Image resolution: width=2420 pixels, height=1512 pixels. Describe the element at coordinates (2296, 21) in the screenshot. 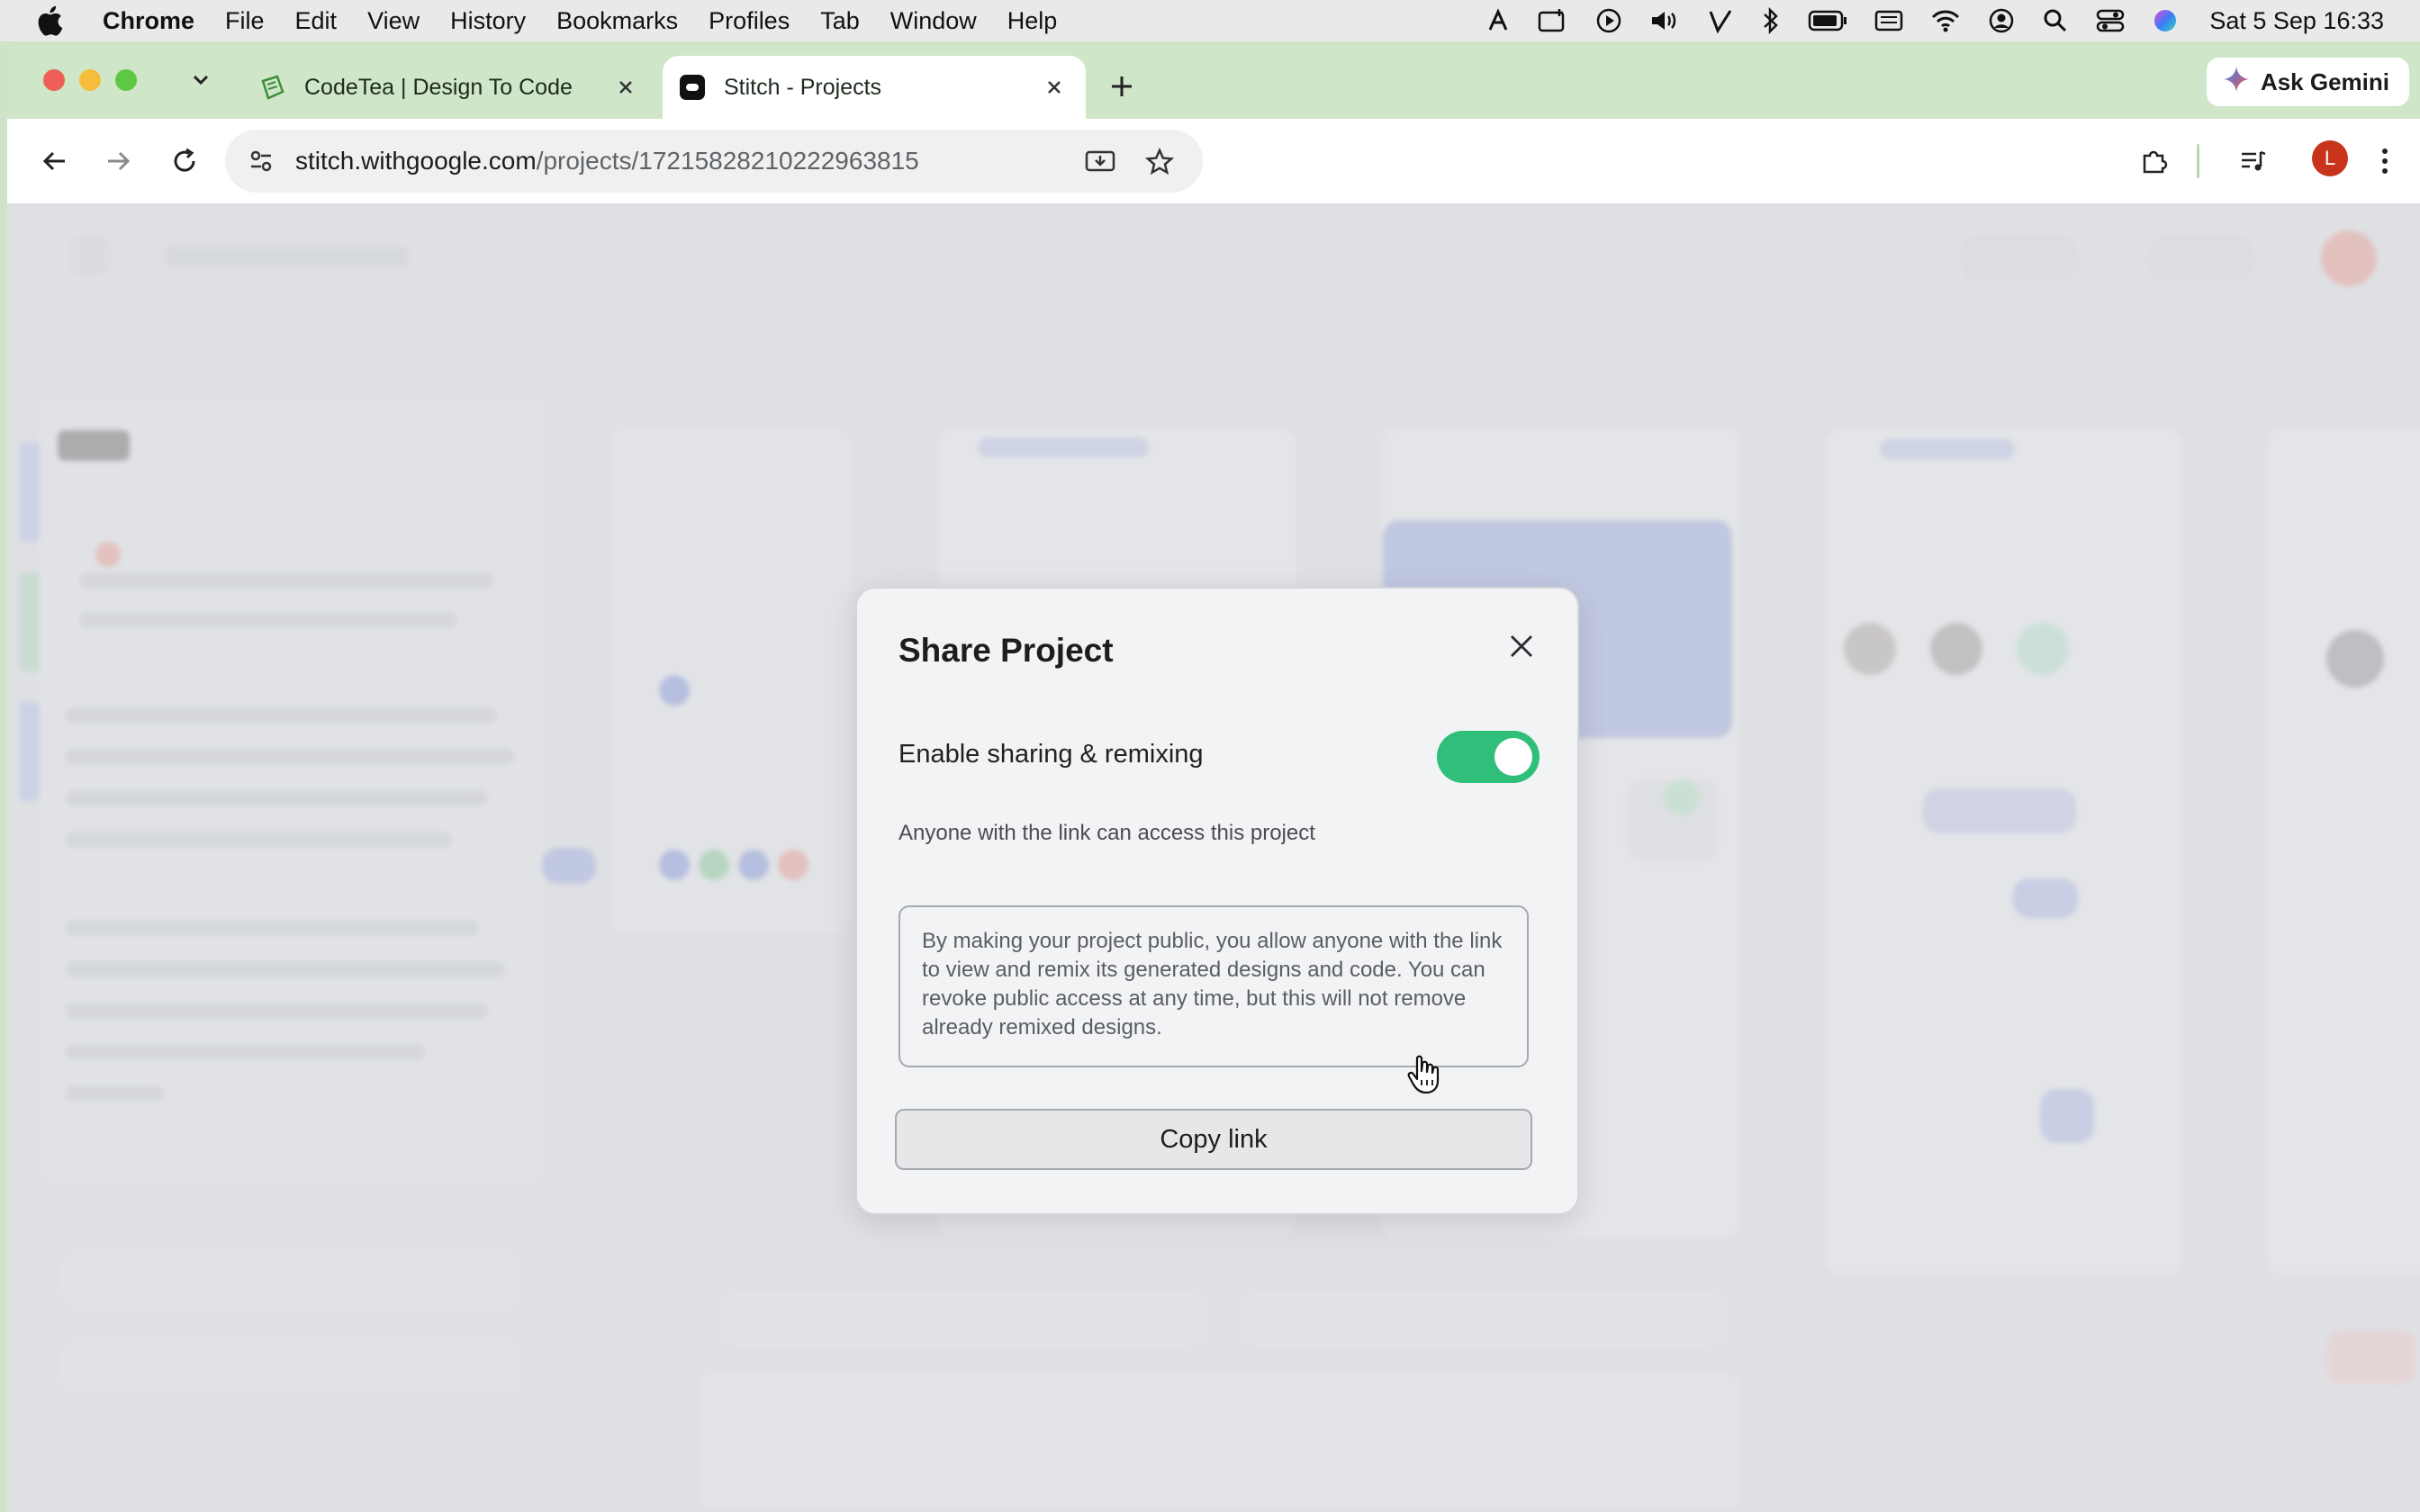

I see `clock: Sat 5 Sep 16:33` at that location.